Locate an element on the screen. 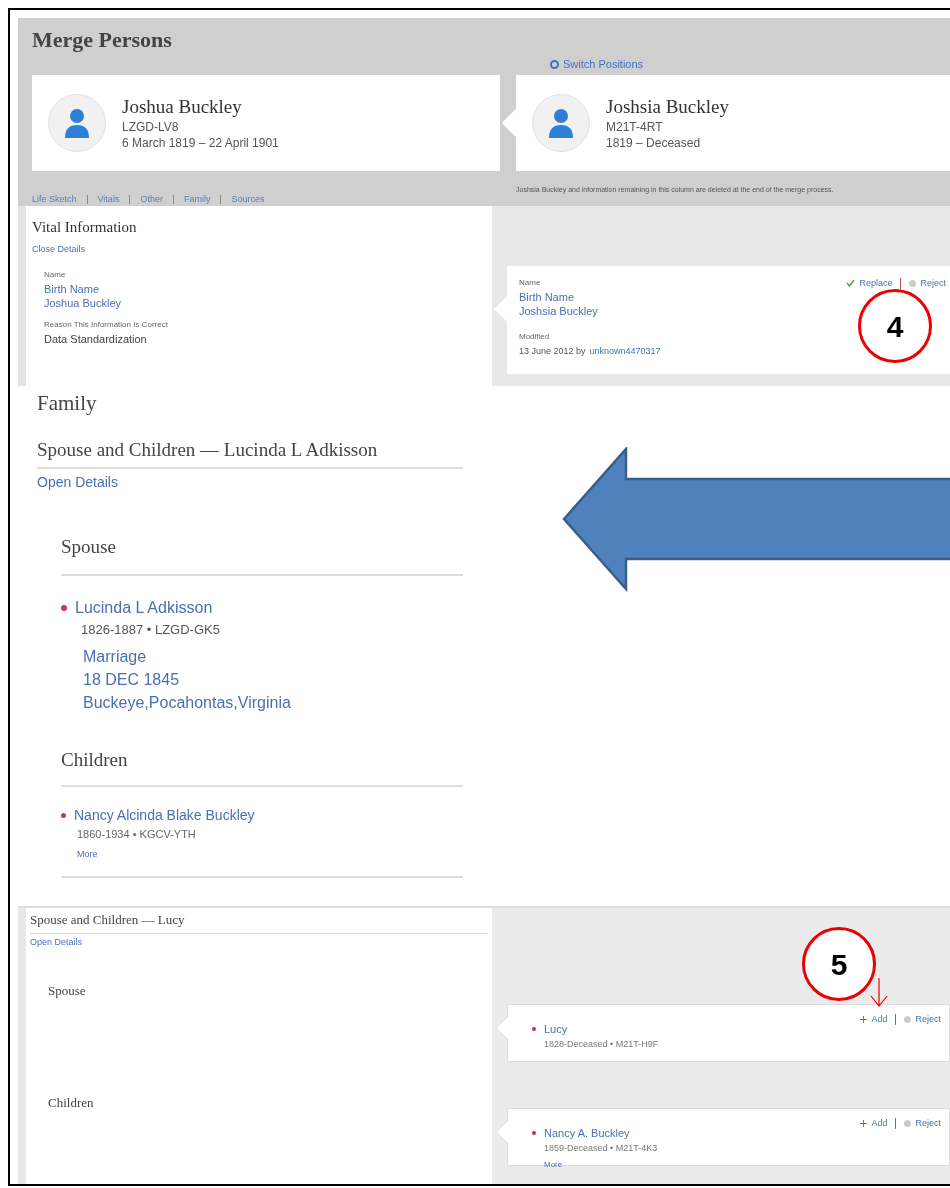 This screenshot has height=1188, width=950. group-heading: Spouse and Children — Lucy is located at coordinates (259, 922).